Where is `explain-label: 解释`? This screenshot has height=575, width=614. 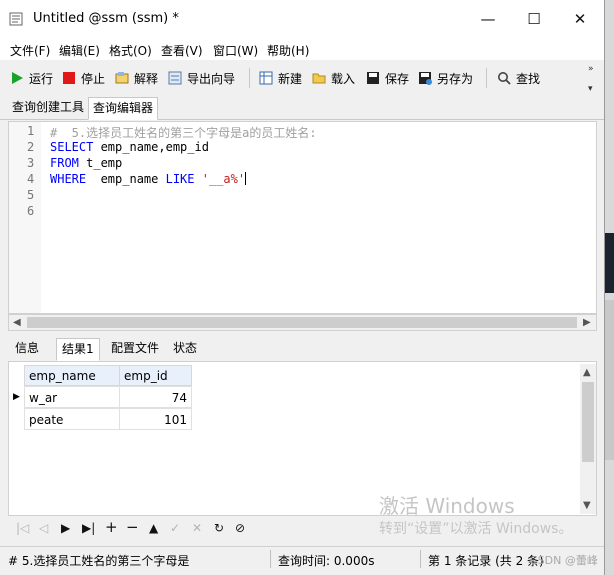
explain-label: 解释 is located at coordinates (146, 78).